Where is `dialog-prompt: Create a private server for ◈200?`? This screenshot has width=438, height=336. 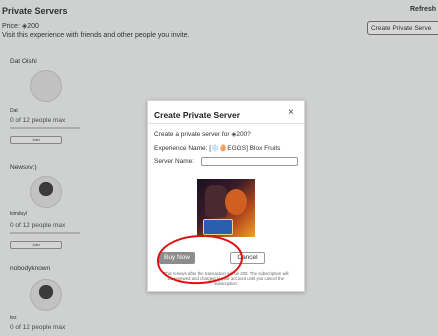 dialog-prompt: Create a private server for ◈200? is located at coordinates (202, 134).